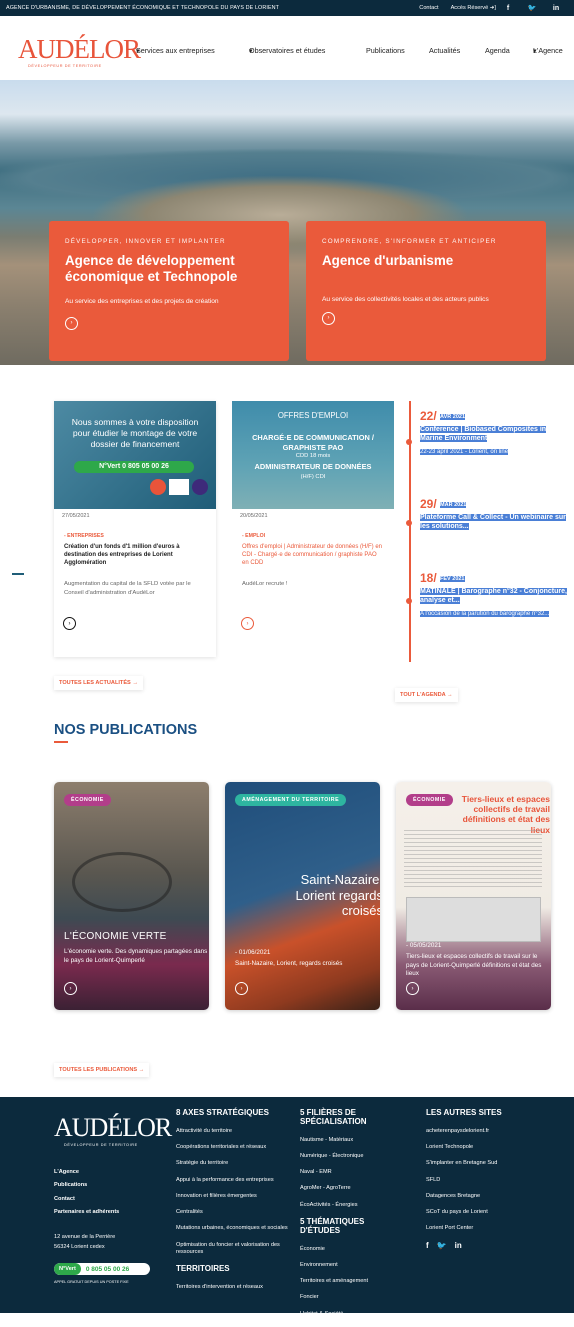 The width and height of the screenshot is (574, 1327). Describe the element at coordinates (288, 964) in the screenshot. I see `publication-title: Saint-Nazaire, Lorient, regards croisés` at that location.